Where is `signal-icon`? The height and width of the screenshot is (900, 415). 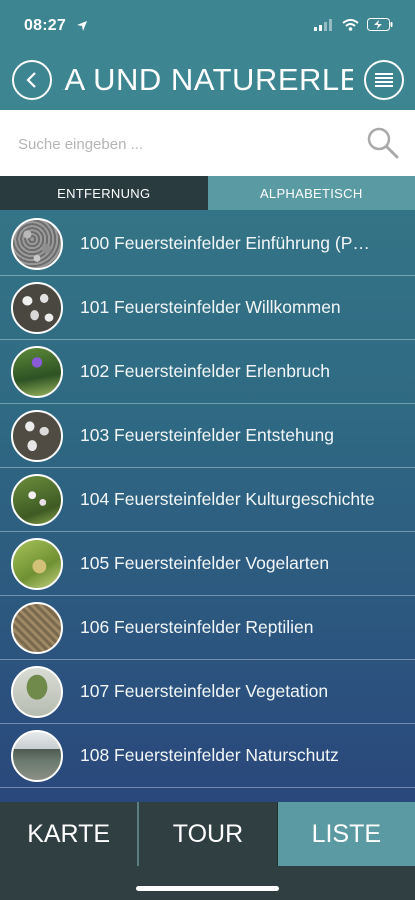
signal-icon is located at coordinates (323, 24).